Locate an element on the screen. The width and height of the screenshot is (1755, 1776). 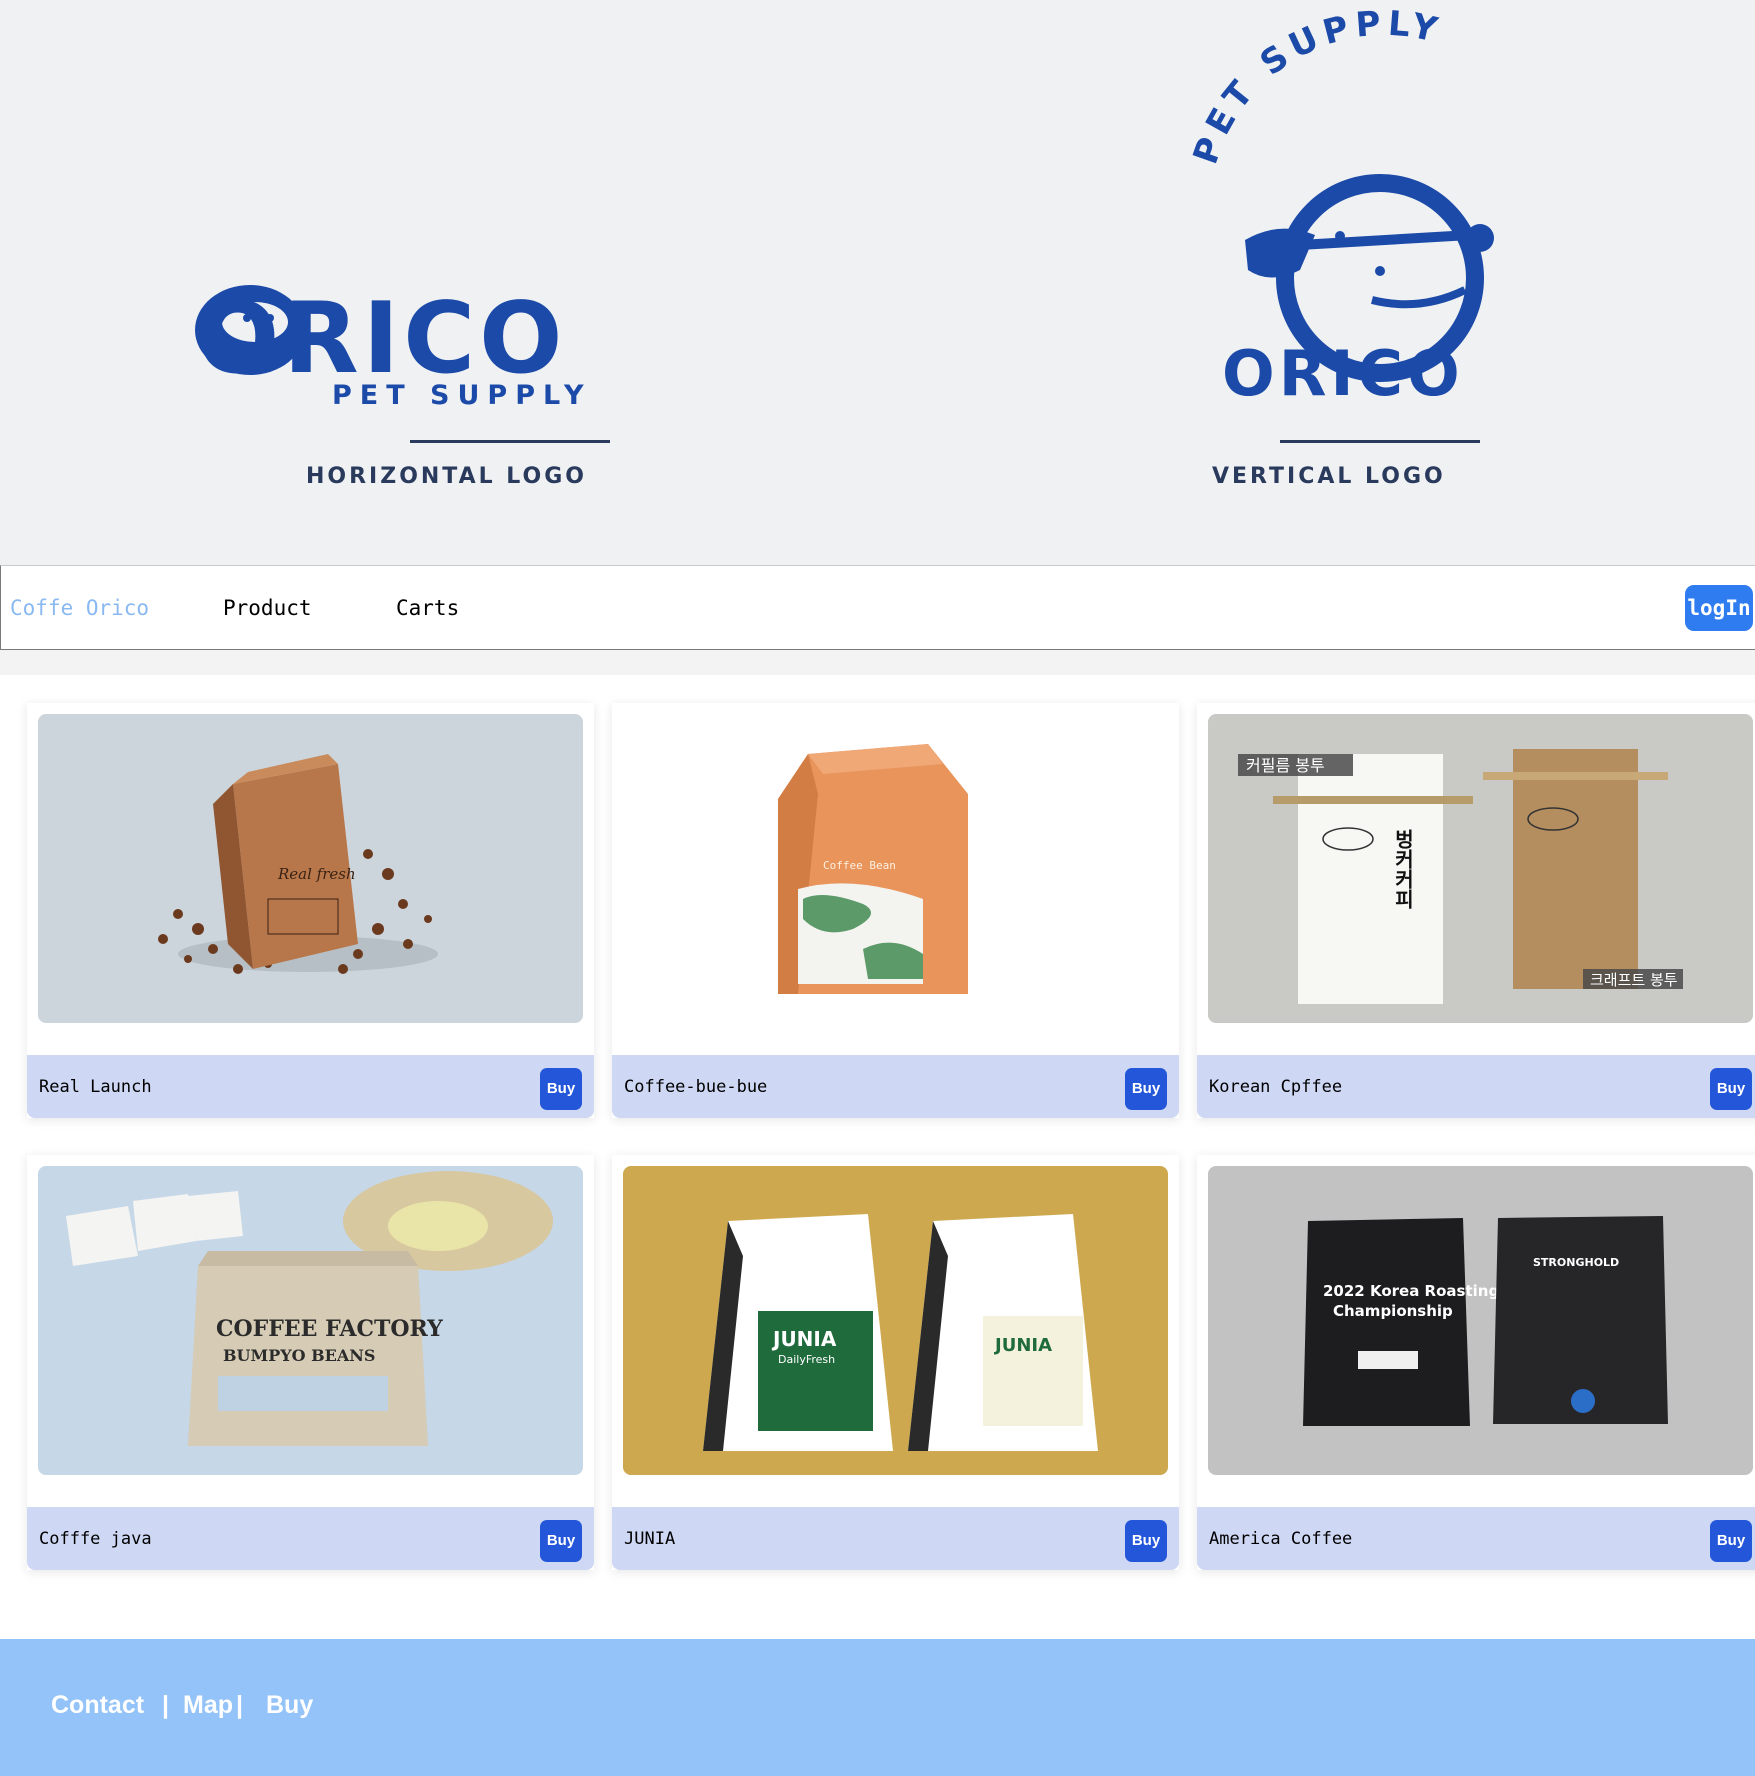
product-image: Coffee Bean is located at coordinates (895, 868).